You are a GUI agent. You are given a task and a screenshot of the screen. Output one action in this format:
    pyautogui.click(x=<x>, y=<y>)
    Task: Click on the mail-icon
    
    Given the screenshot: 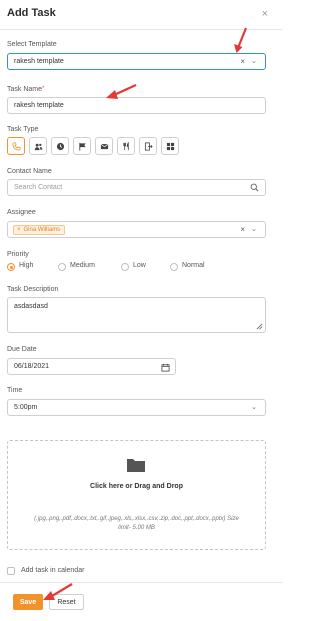 What is the action you would take?
    pyautogui.click(x=104, y=147)
    